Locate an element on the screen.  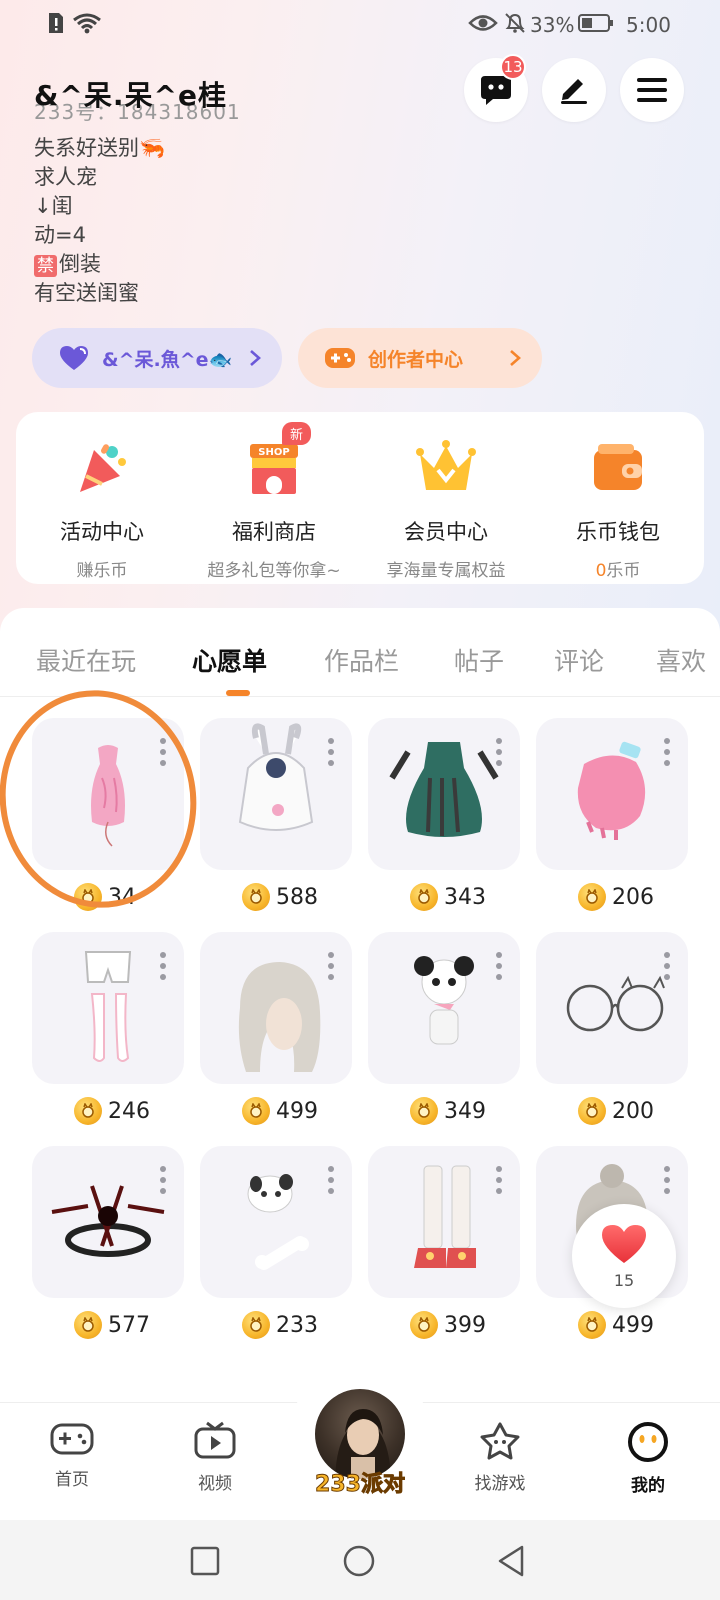
item-price: 343 is located at coordinates (448, 897).